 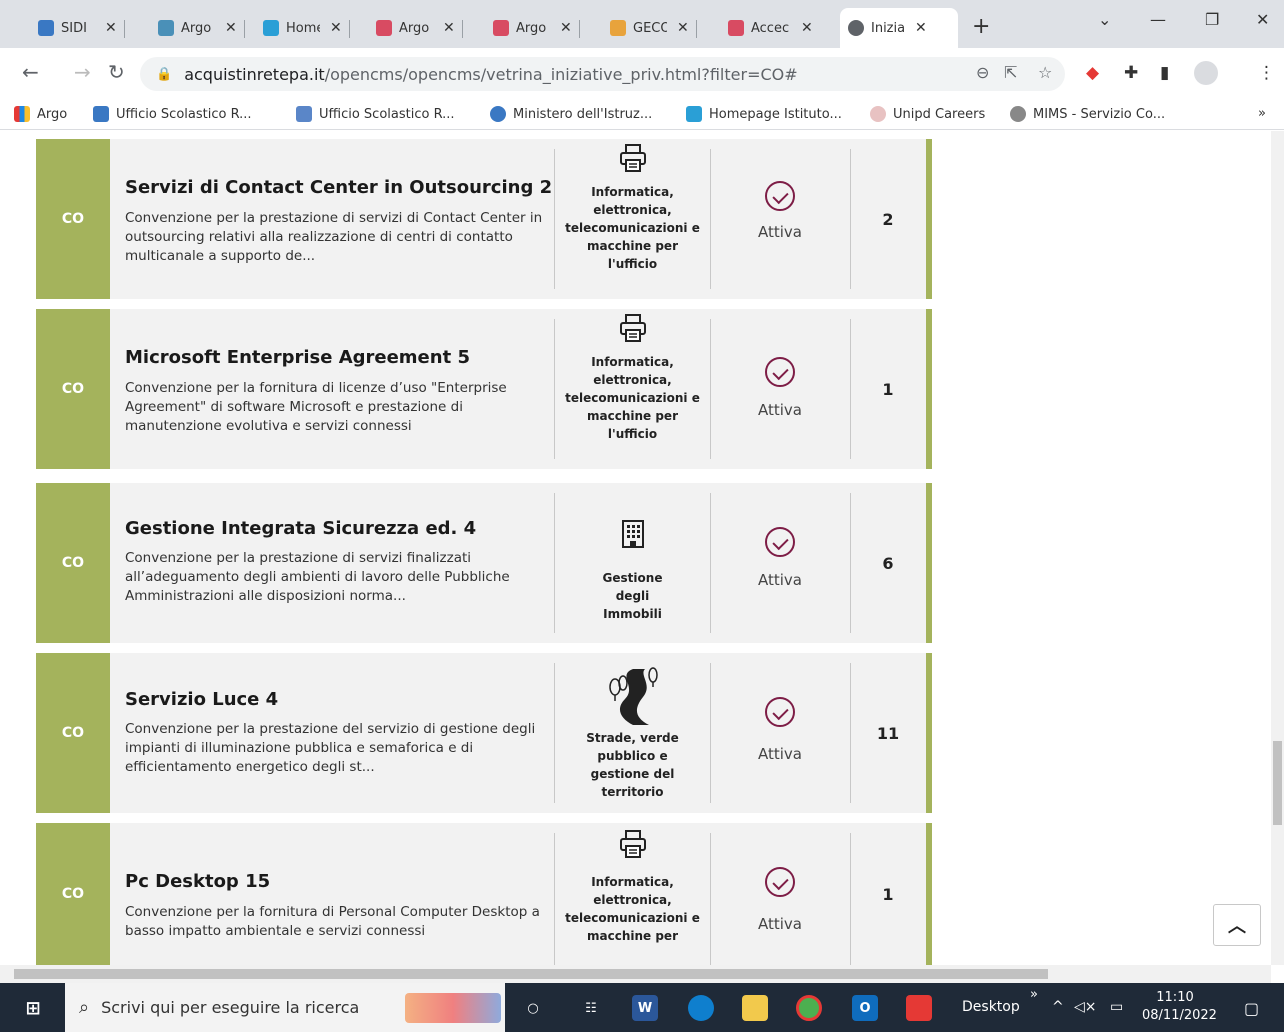 What do you see at coordinates (30, 72) in the screenshot?
I see `arrow-left-icon: ←` at bounding box center [30, 72].